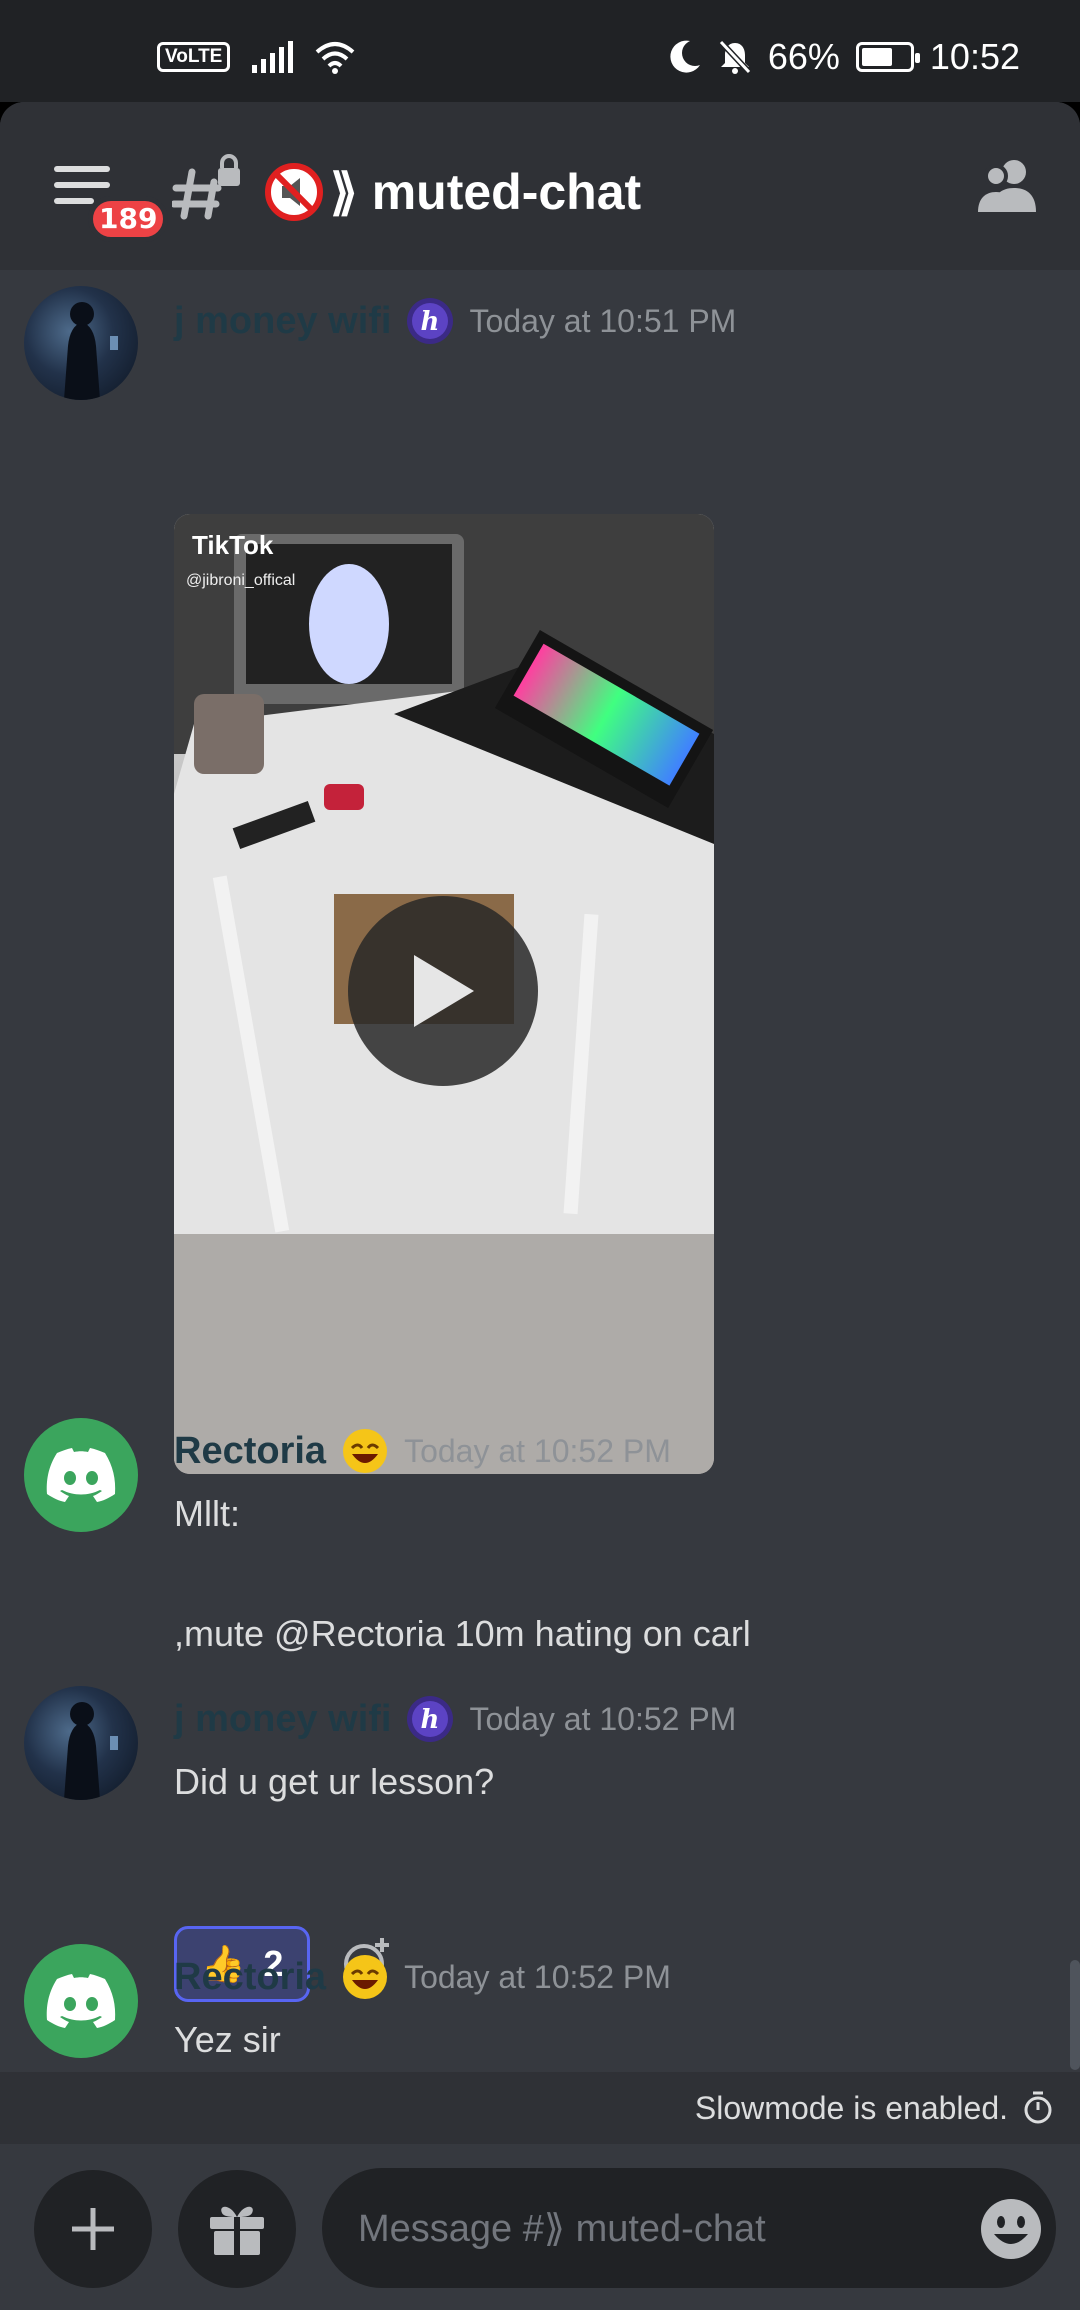 Image resolution: width=1080 pixels, height=2310 pixels. I want to click on muted-speaker-icon, so click(294, 192).